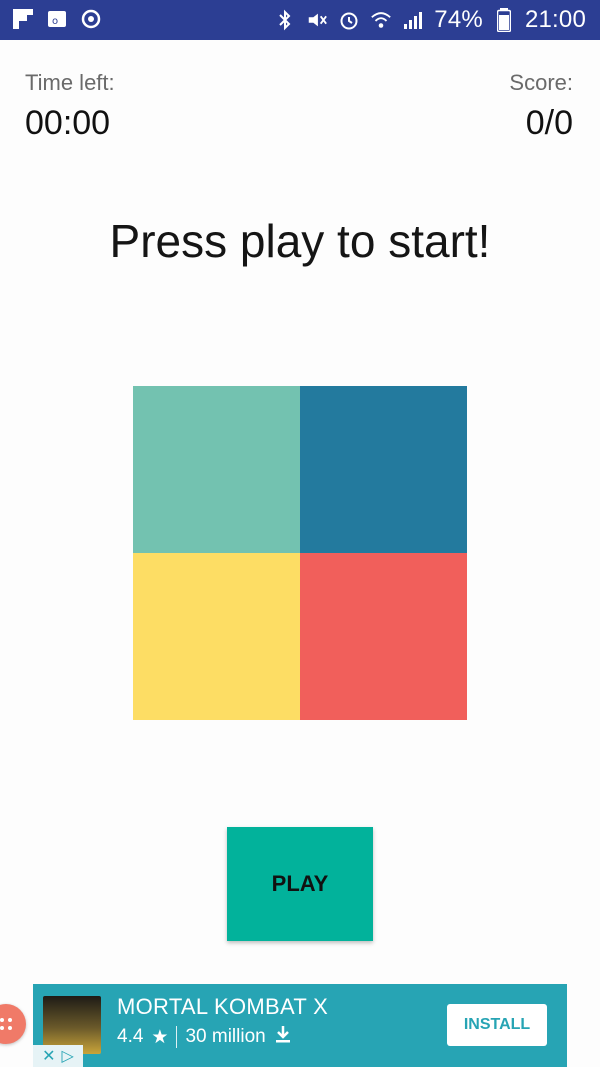 Image resolution: width=600 pixels, height=1067 pixels. Describe the element at coordinates (160, 1037) in the screenshot. I see `star-icon: ★` at that location.